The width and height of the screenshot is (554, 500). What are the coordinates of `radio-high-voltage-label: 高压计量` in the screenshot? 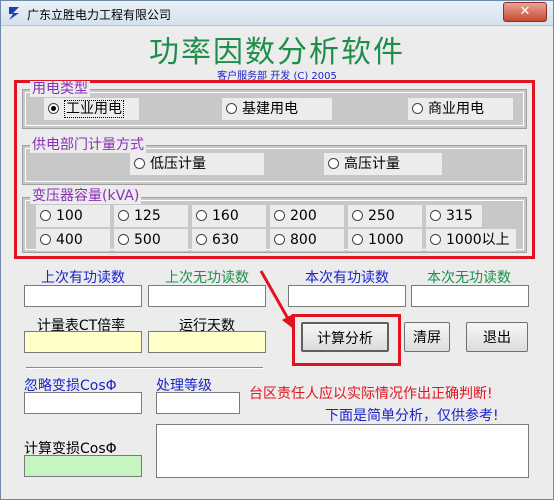 It's located at (372, 164).